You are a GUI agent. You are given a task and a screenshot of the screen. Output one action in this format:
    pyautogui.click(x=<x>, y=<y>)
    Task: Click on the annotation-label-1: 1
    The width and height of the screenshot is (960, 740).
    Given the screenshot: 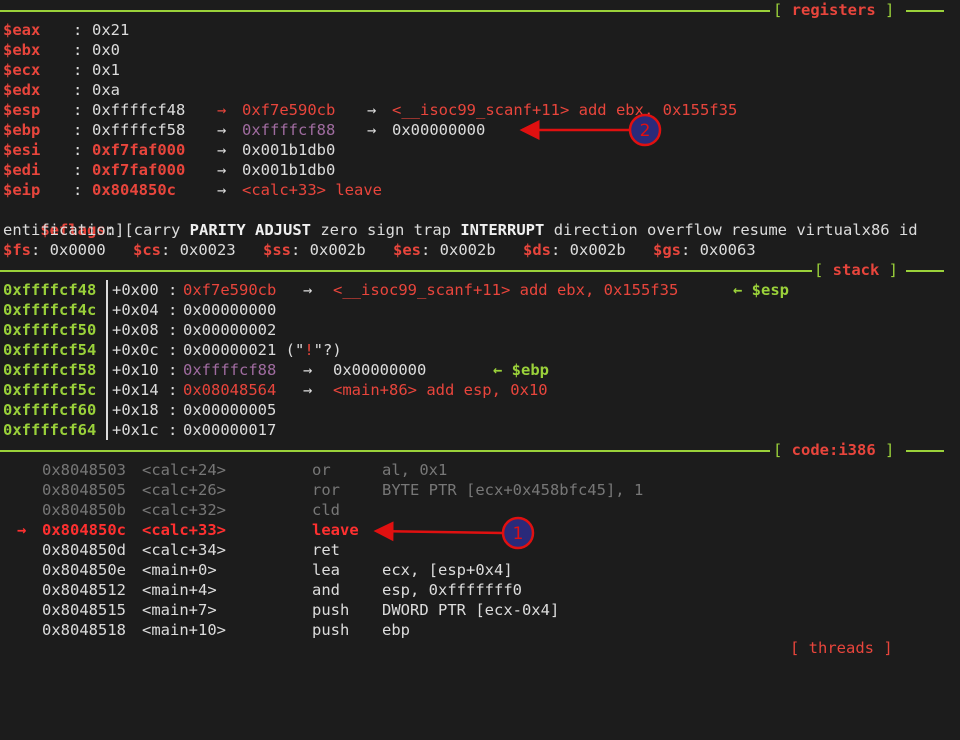 What is the action you would take?
    pyautogui.click(x=518, y=534)
    